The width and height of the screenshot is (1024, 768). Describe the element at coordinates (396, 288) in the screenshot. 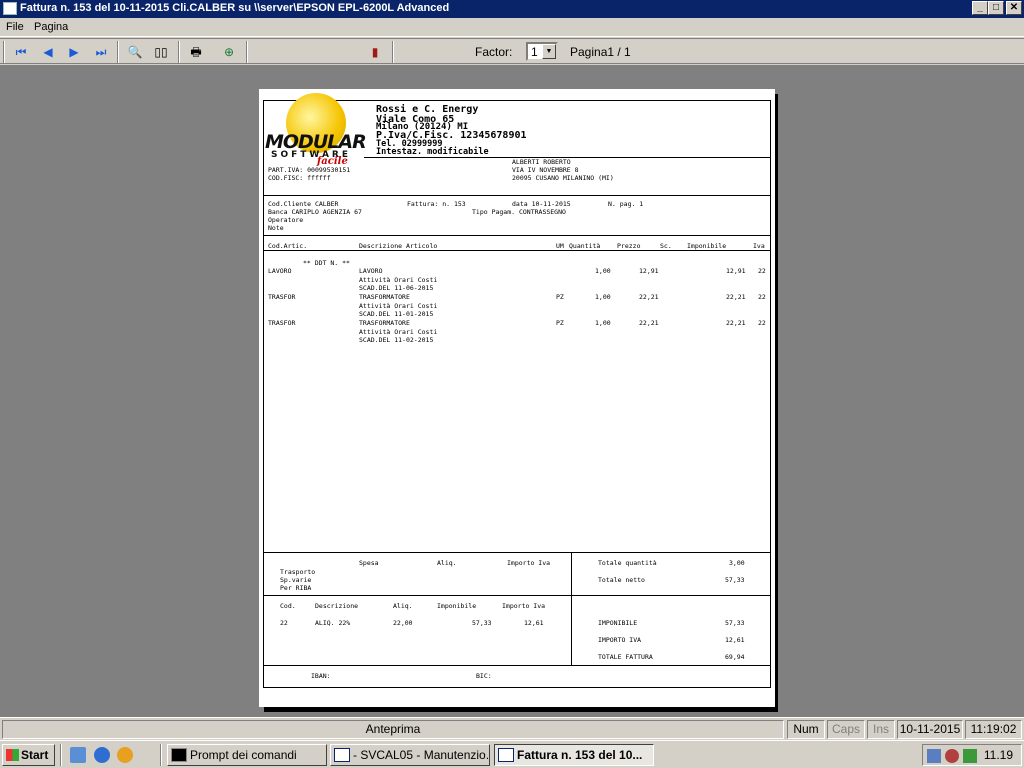

I see `row-scad: SCAD.DEL 11-06-2015` at that location.